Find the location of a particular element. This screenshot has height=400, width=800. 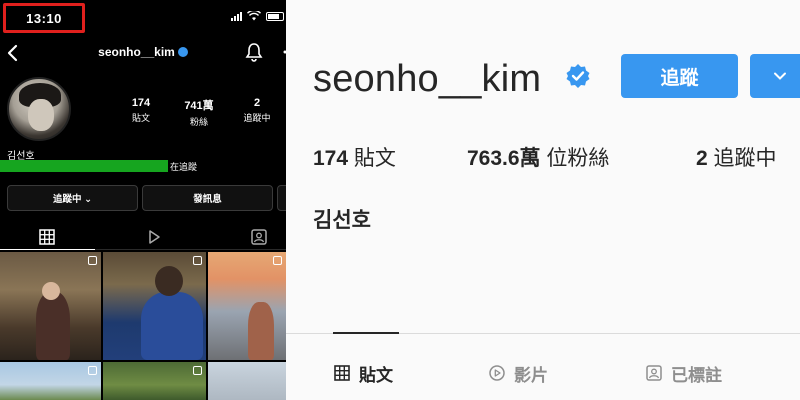

message-button: 發訊息 is located at coordinates (207, 198).